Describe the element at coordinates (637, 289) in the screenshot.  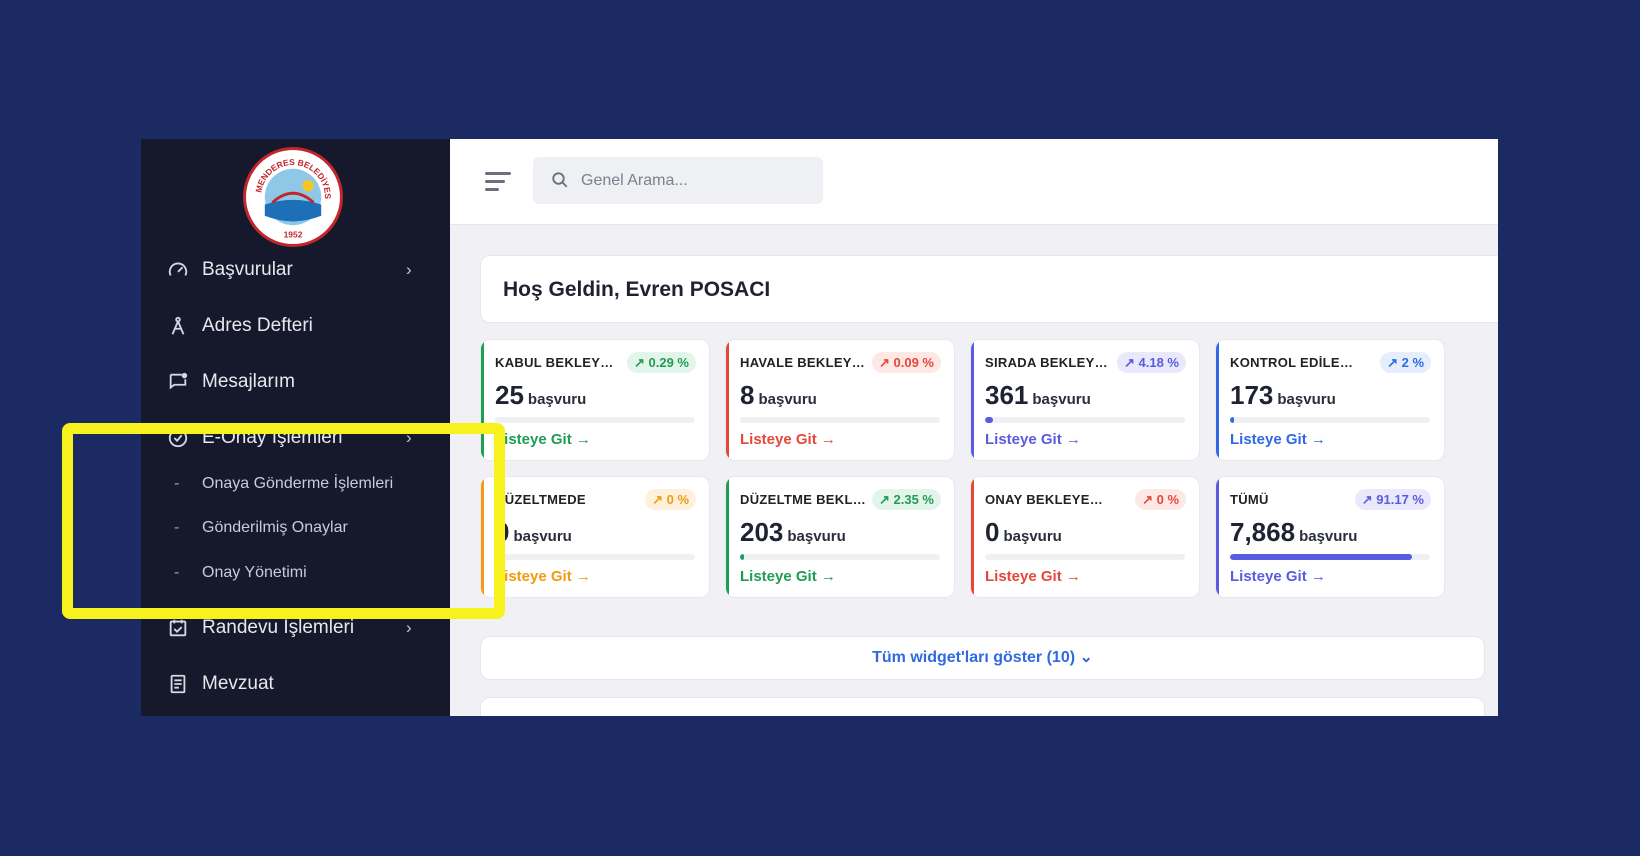
I see `welcome-title: Hoş Geldin, Evren POSACI` at that location.